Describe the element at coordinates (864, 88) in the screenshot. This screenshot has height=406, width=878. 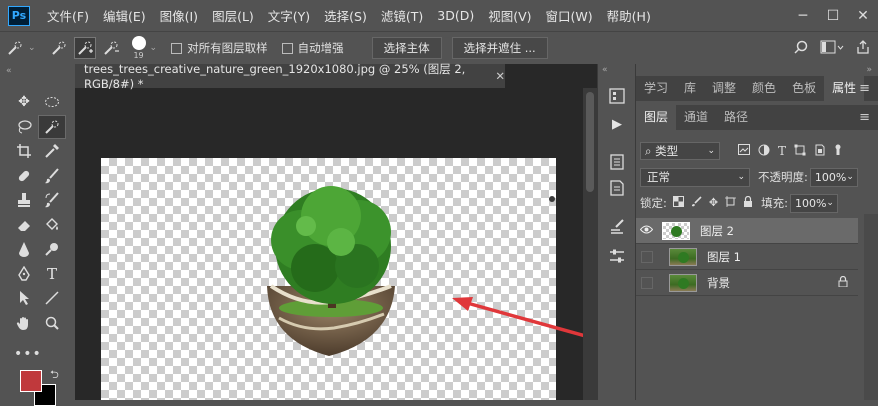
I see `panel-menu-icon: ≡` at that location.